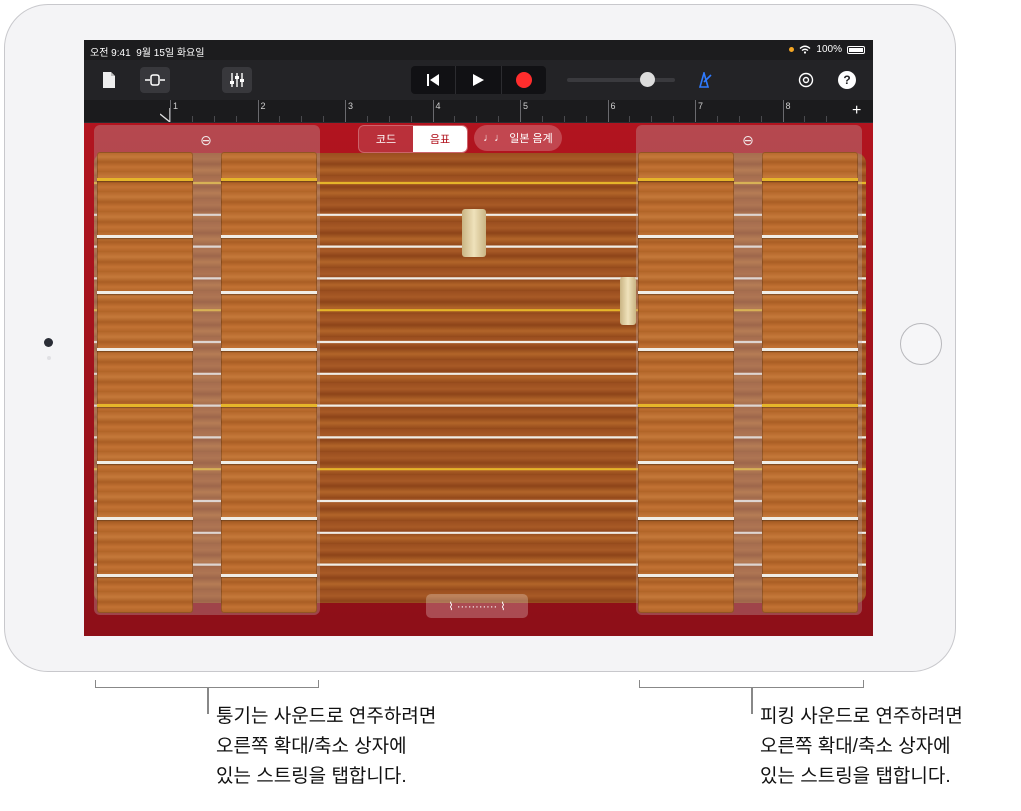  I want to click on settings-icon, so click(806, 80).